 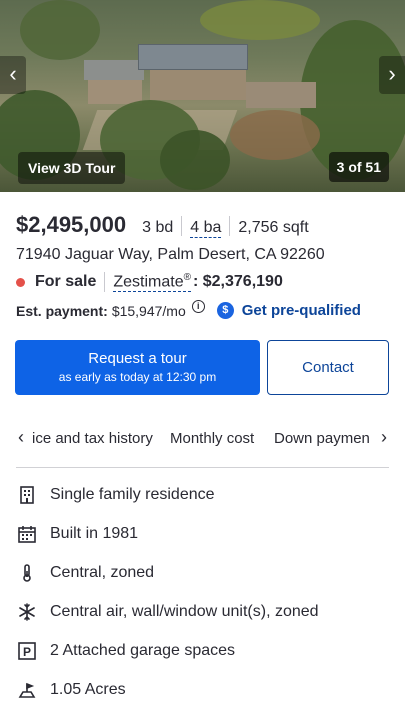 What do you see at coordinates (212, 438) in the screenshot?
I see `tab-monthly-cost: Monthly cost` at bounding box center [212, 438].